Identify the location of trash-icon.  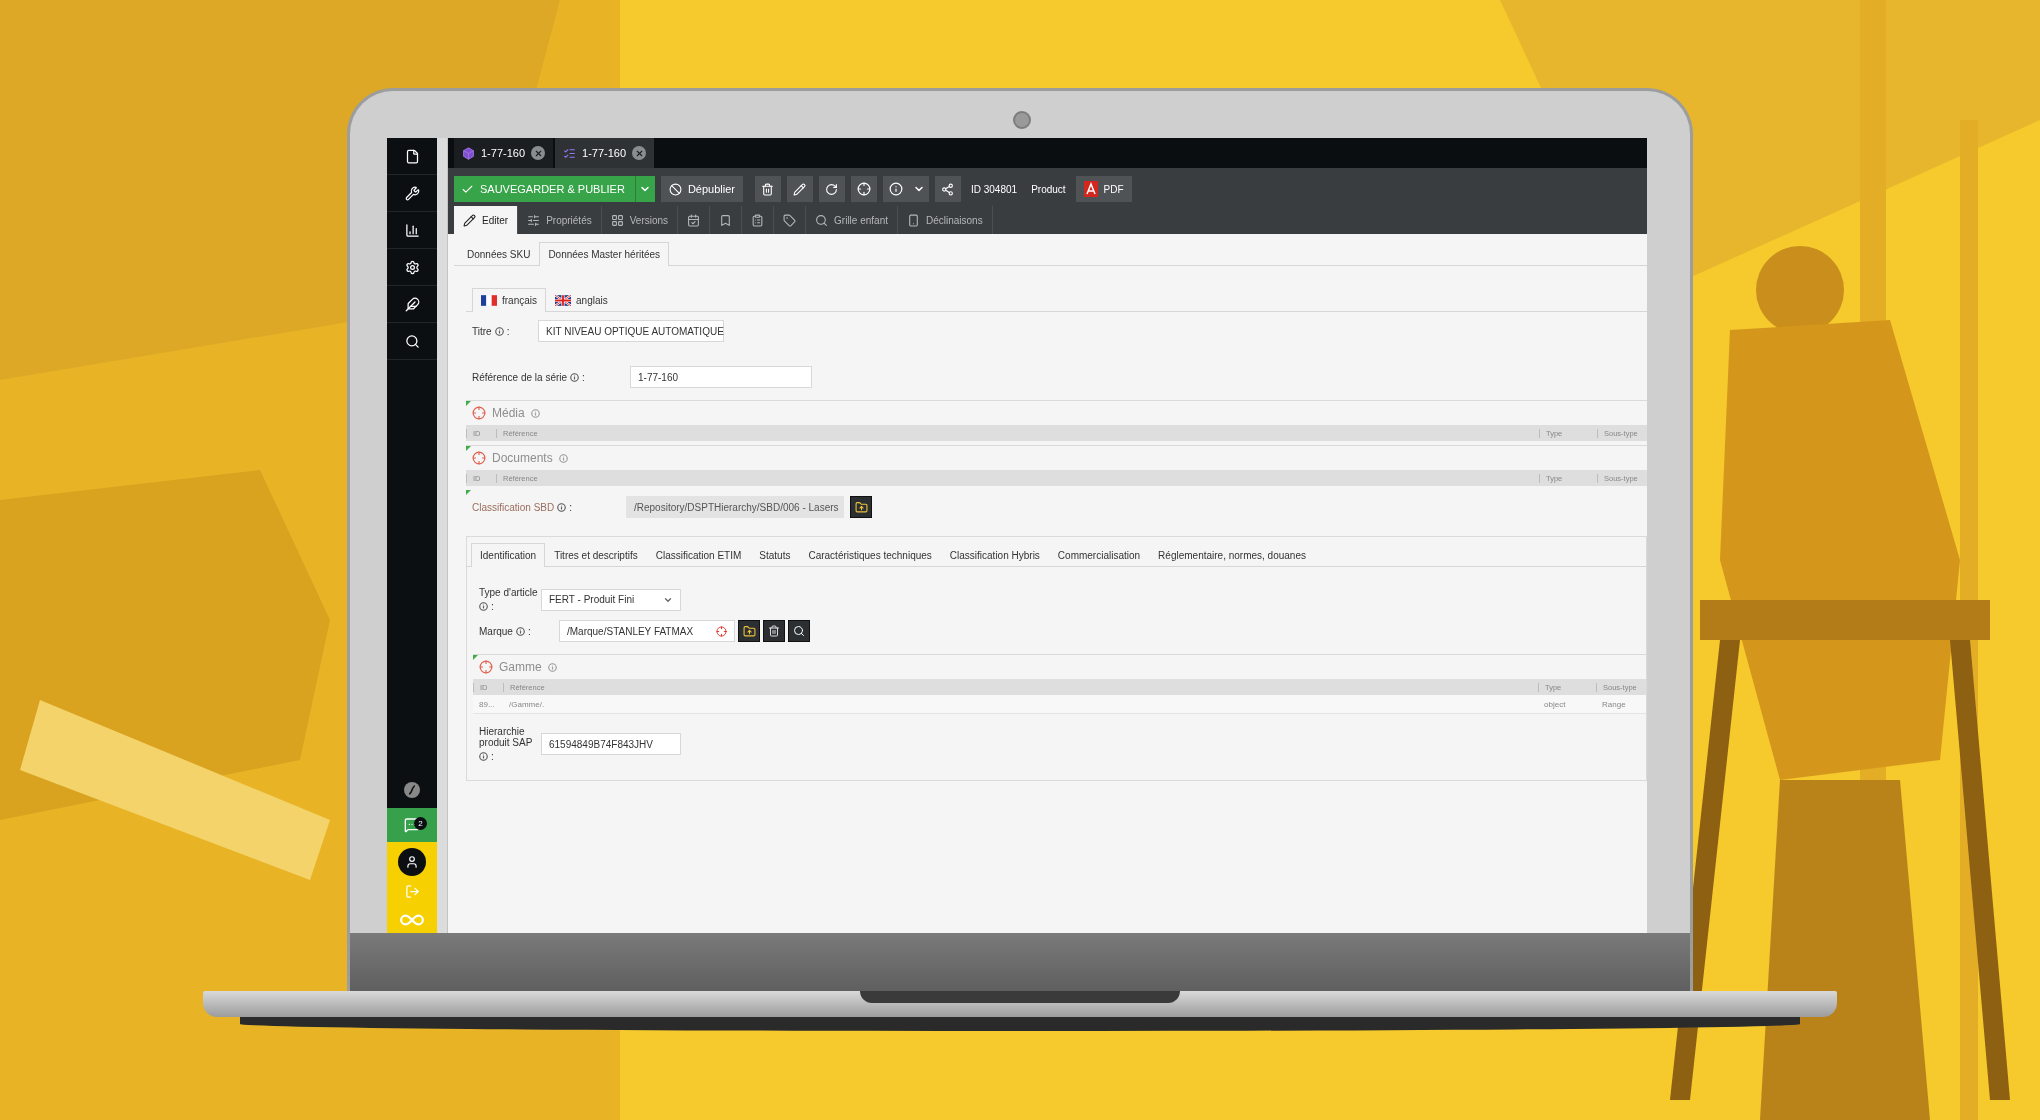
(774, 631).